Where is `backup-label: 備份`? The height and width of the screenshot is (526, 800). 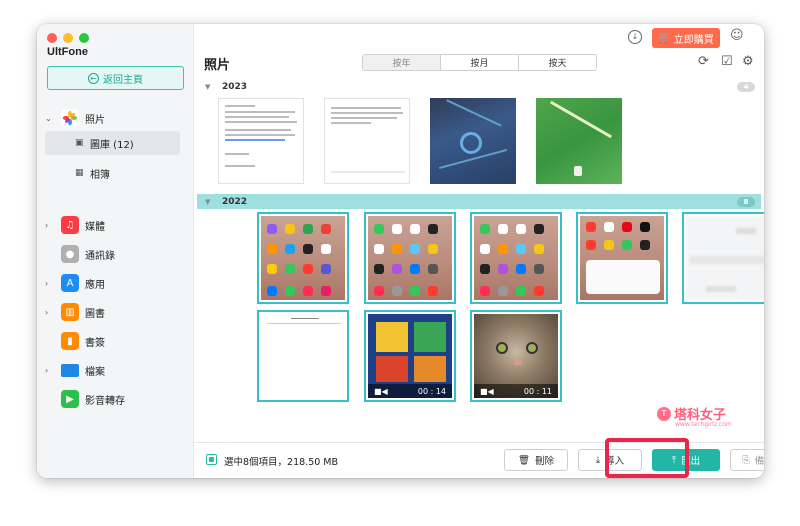 backup-label: 備份 is located at coordinates (759, 461).